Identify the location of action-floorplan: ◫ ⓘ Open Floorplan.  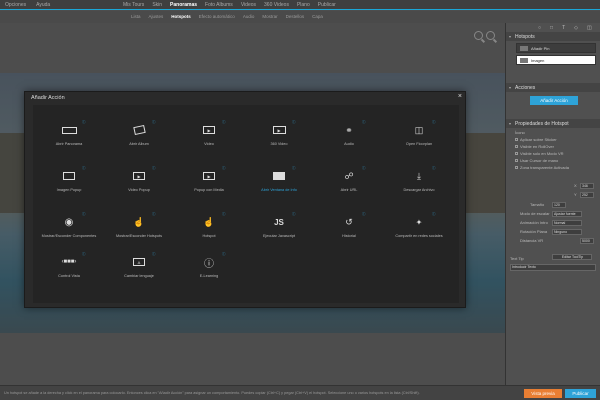
(419, 131).